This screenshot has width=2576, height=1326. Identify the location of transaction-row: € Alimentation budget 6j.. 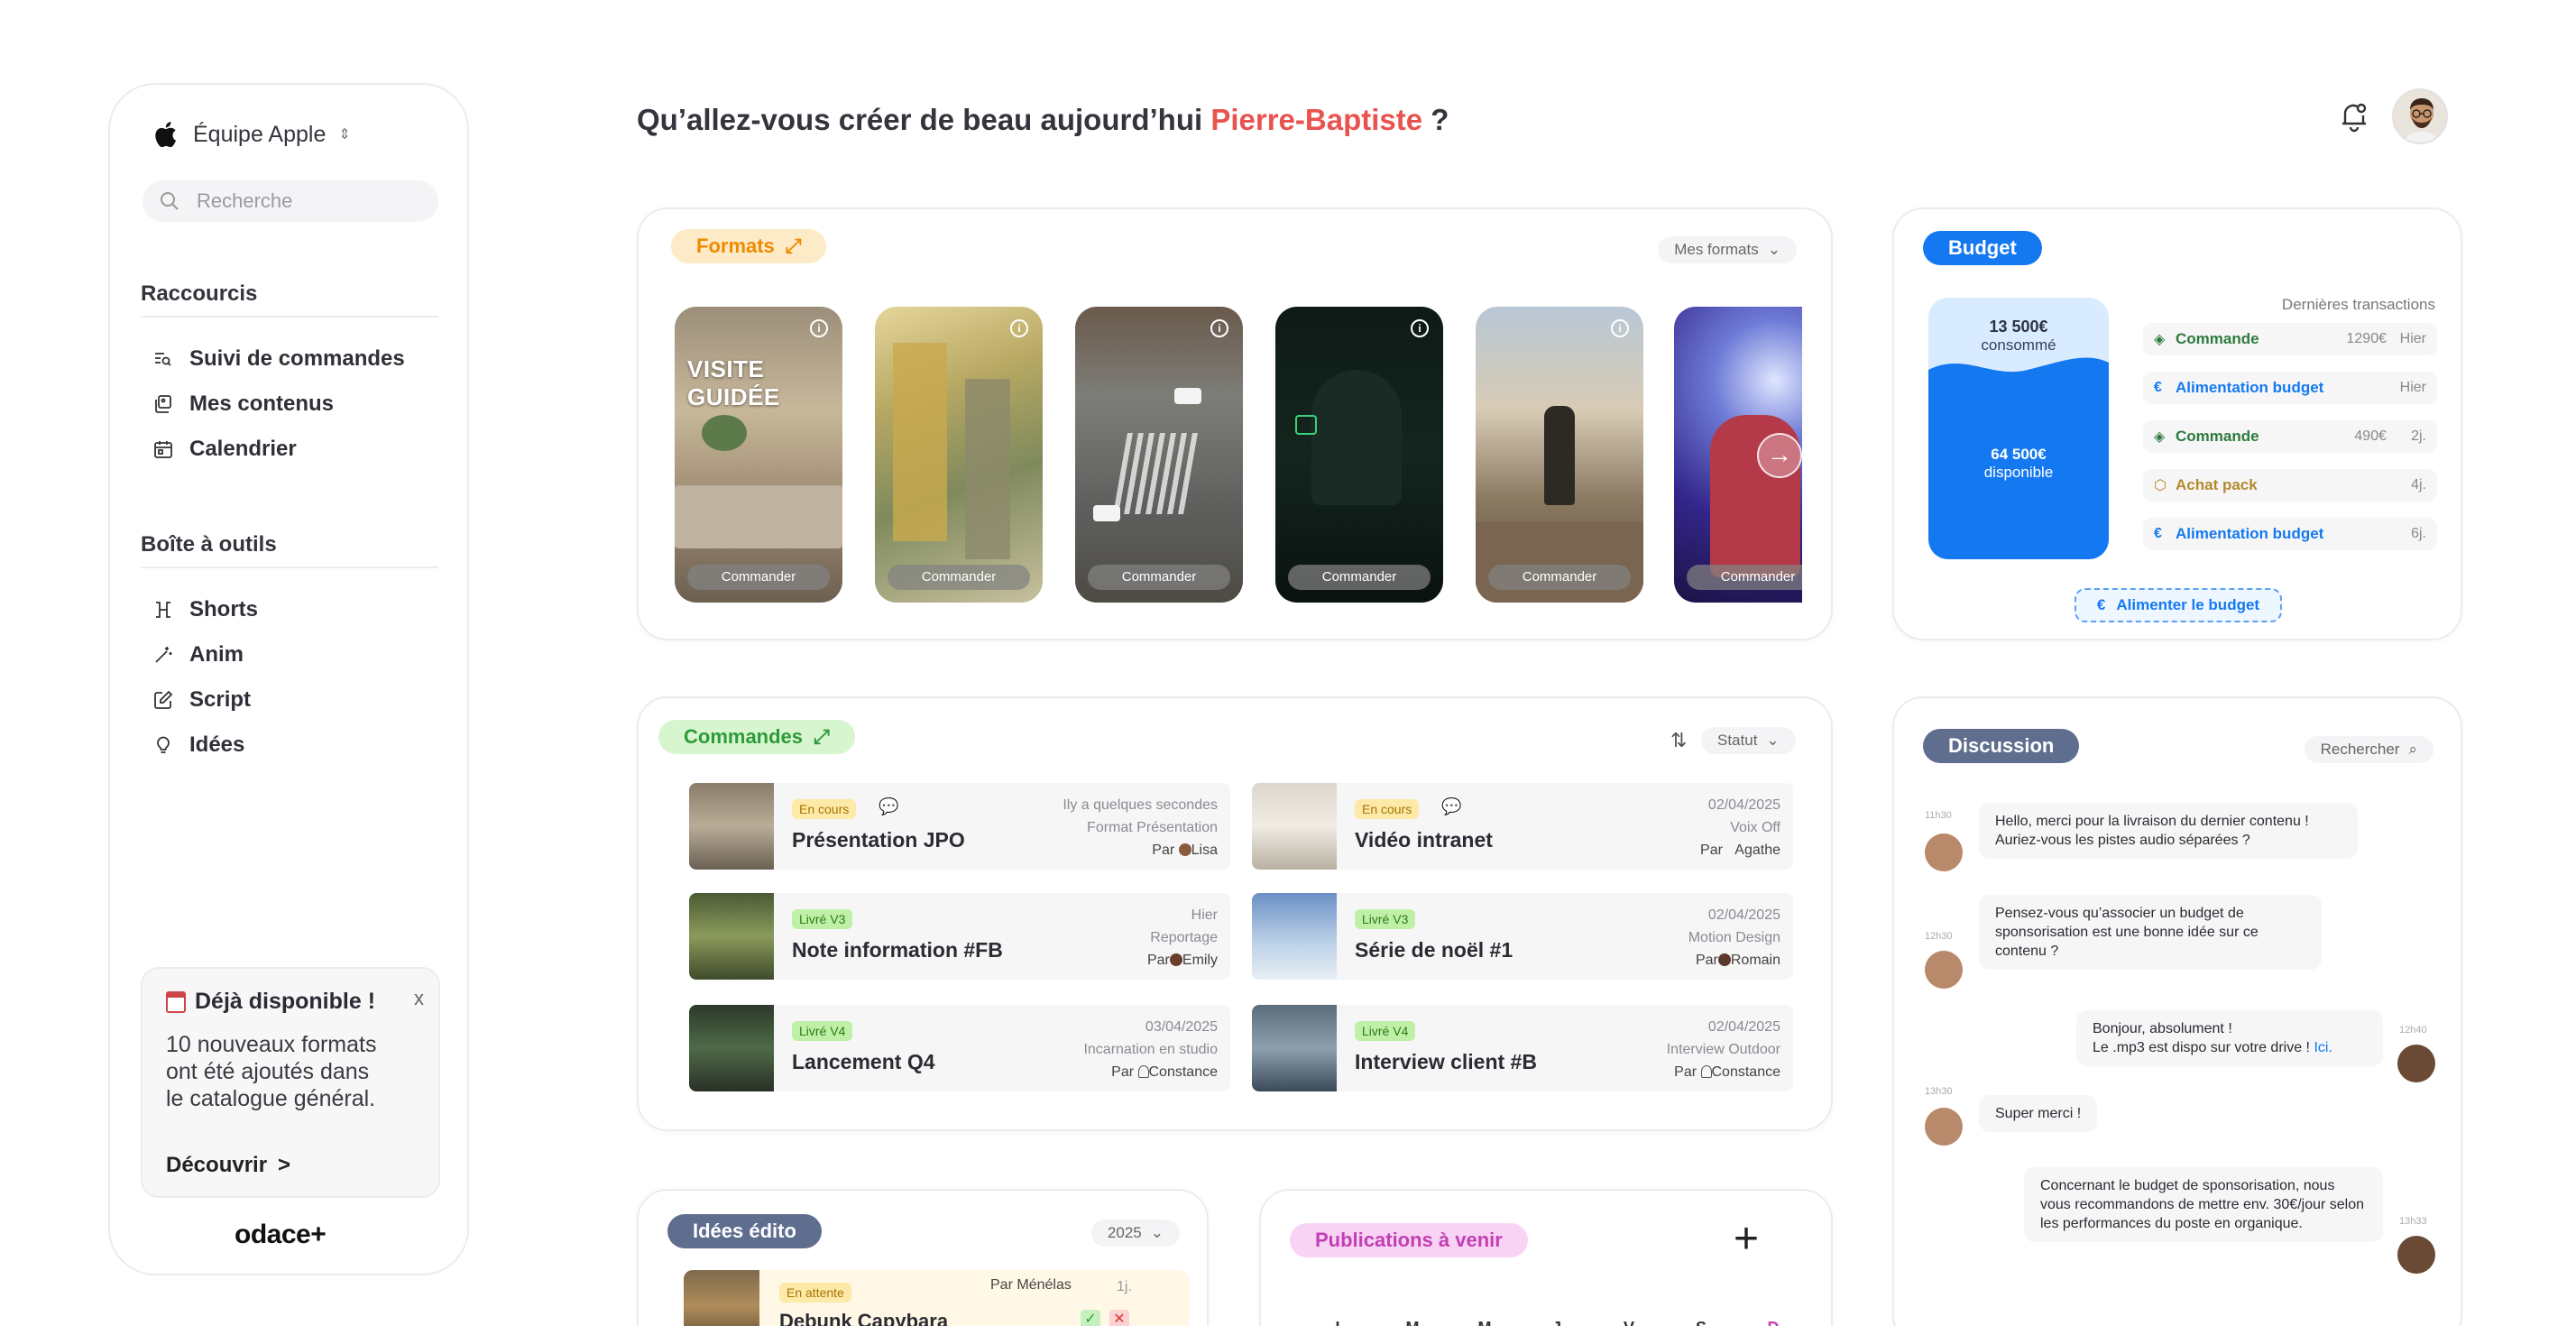
(2290, 534).